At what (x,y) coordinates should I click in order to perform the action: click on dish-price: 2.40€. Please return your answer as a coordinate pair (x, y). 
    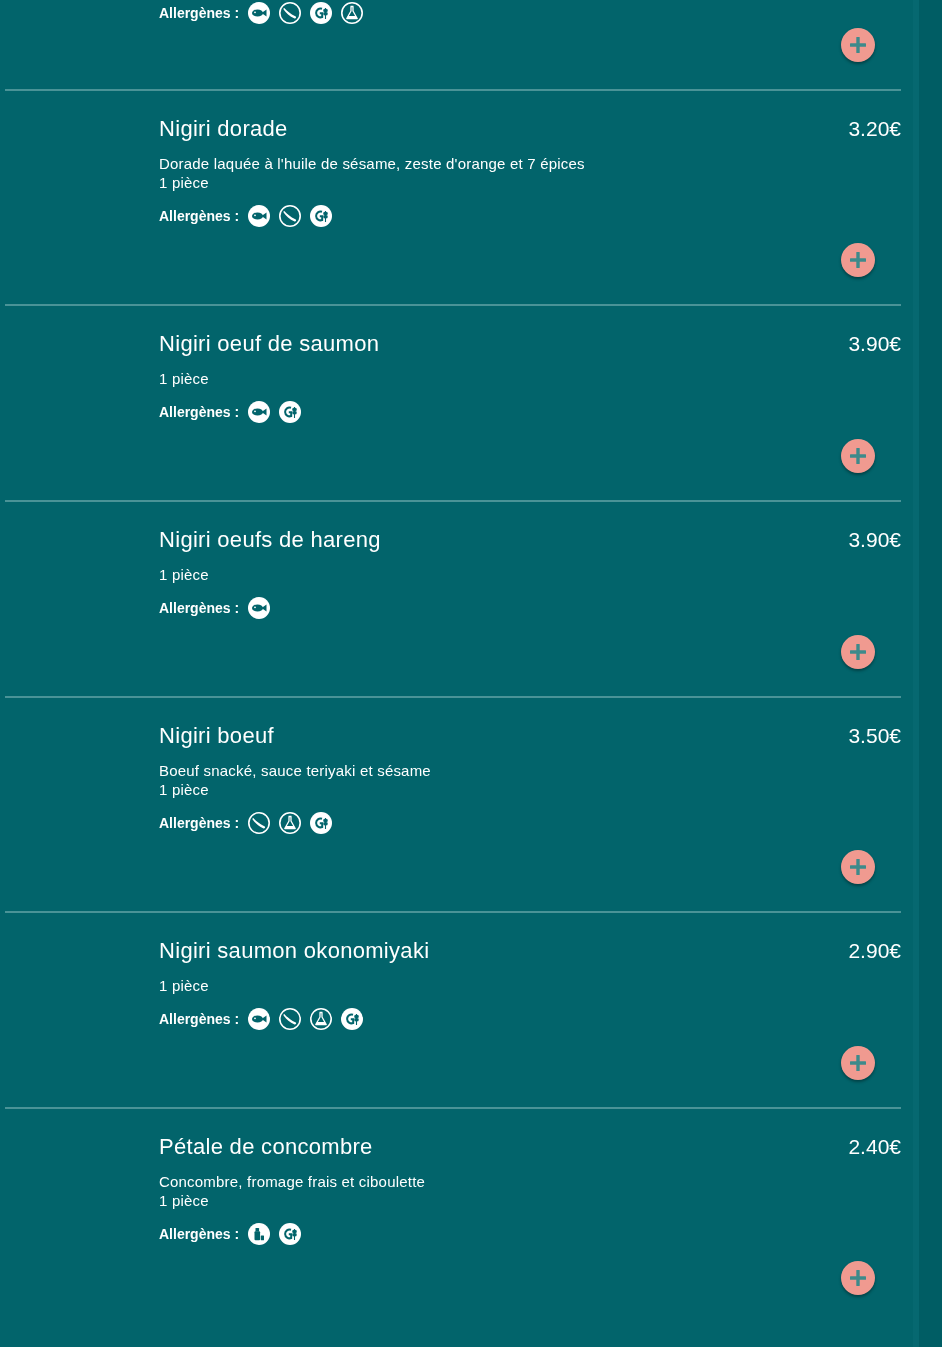
    Looking at the image, I should click on (874, 1147).